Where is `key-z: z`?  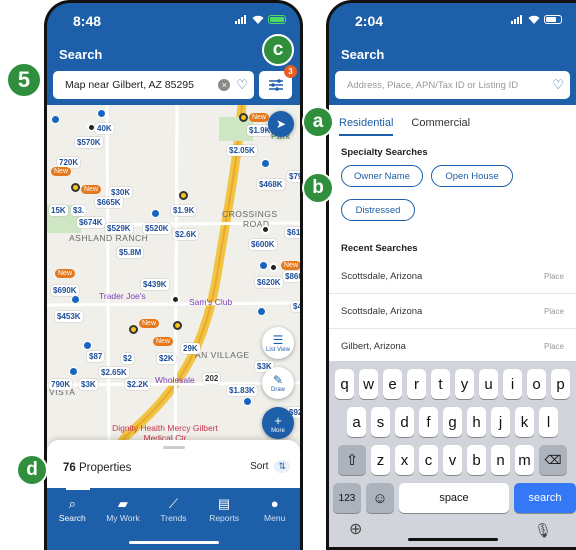 key-z: z is located at coordinates (380, 460).